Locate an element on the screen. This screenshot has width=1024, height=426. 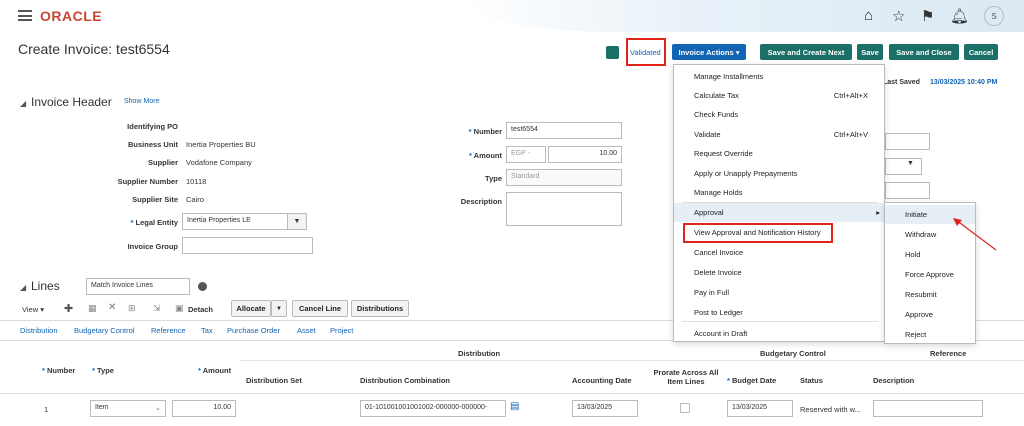
legal-entity-field: Inertia Properties LE is located at coordinates (237, 221).